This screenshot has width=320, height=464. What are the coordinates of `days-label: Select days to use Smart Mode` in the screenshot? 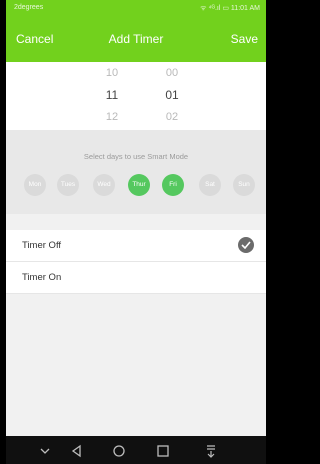 It's located at (136, 156).